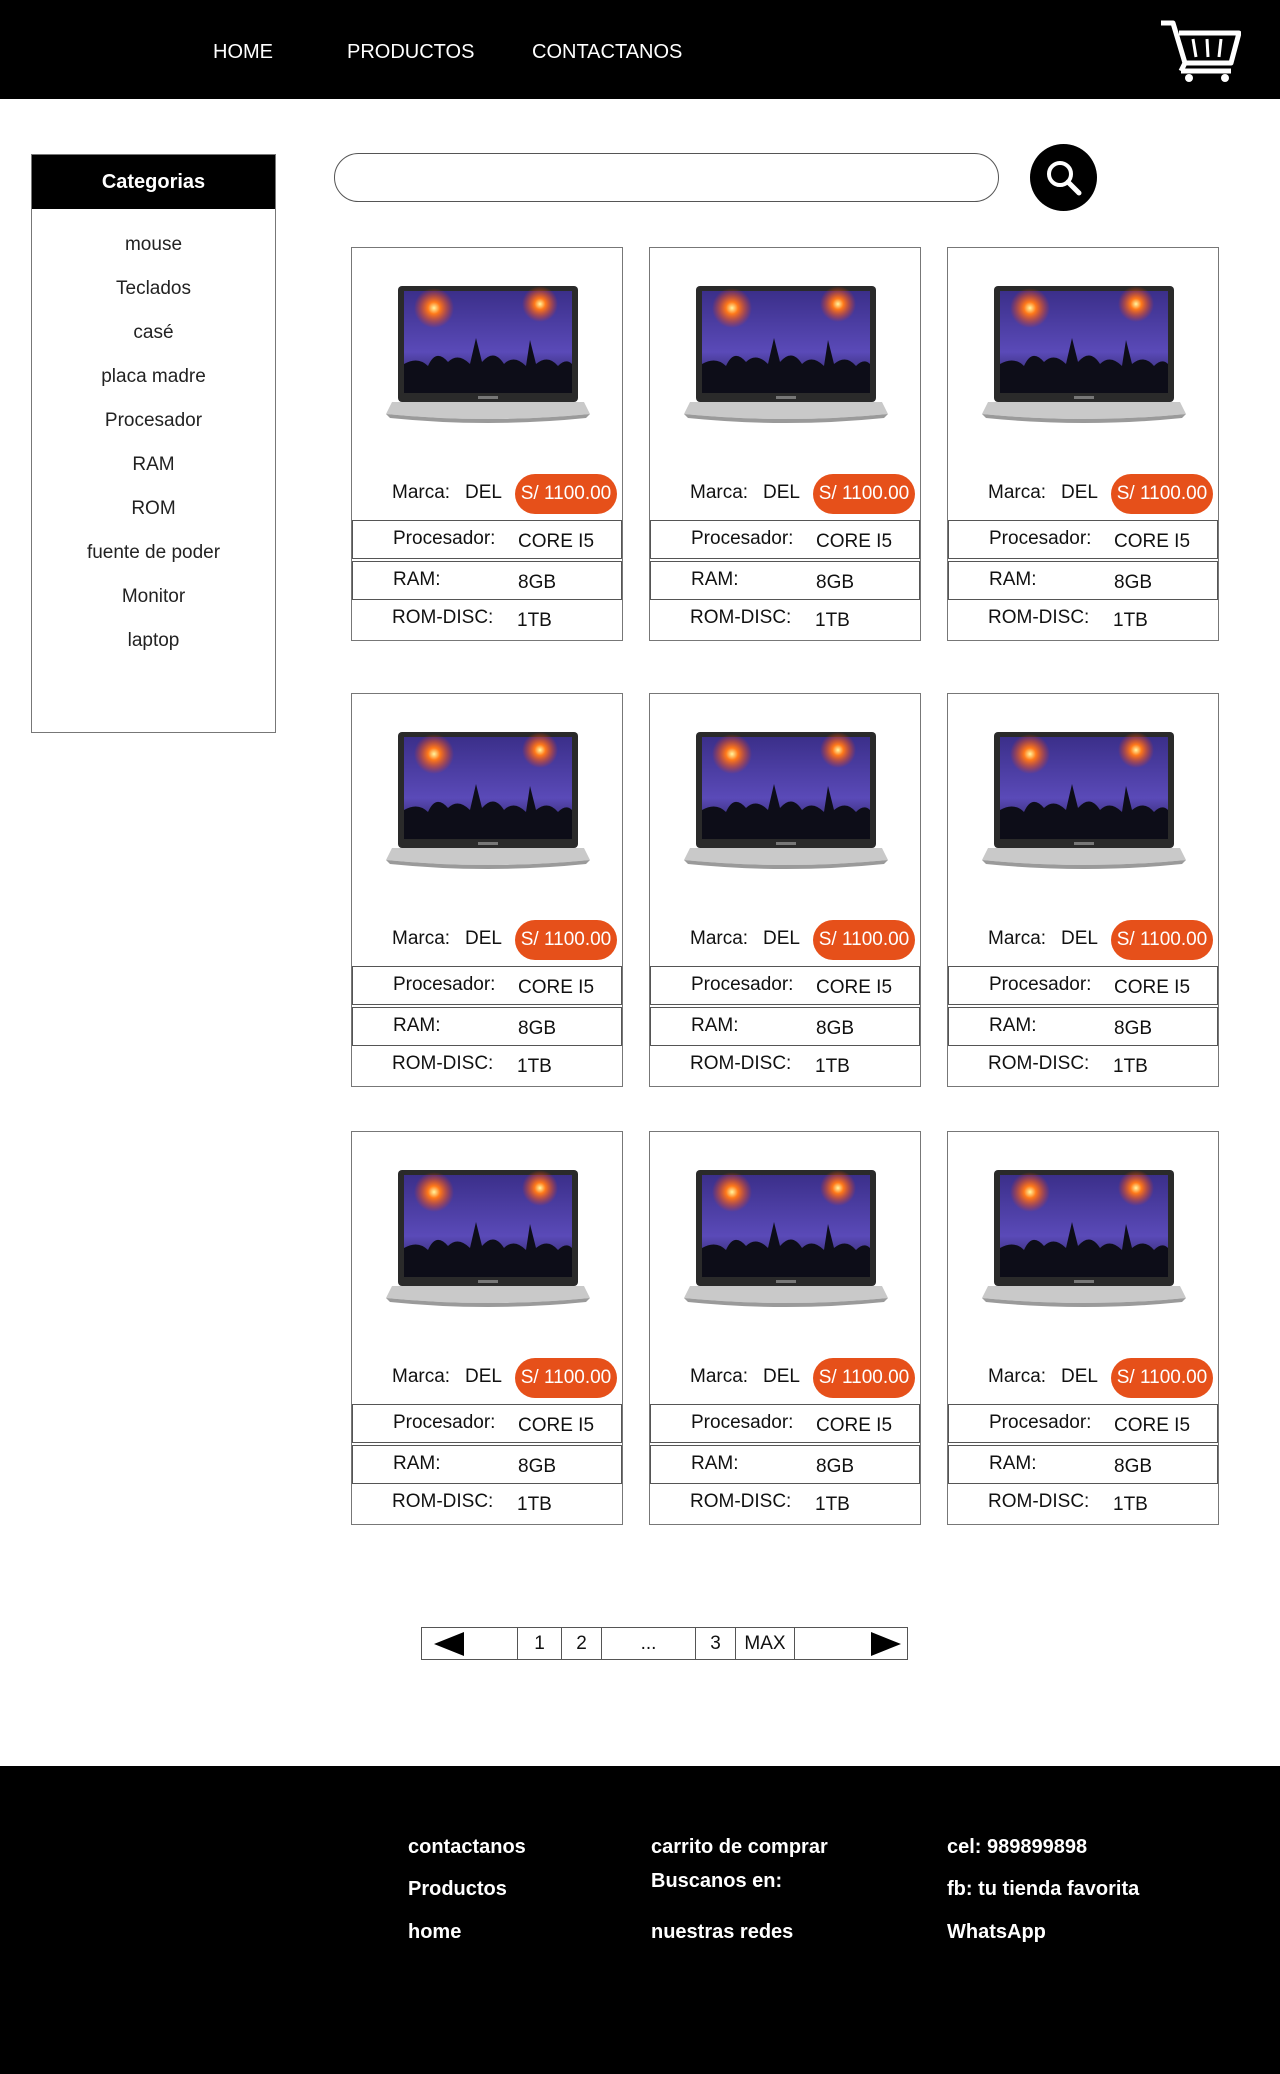 This screenshot has height=2074, width=1280. Describe the element at coordinates (153, 553) in the screenshot. I see `category-fuente-de-poder: fuente de poder` at that location.